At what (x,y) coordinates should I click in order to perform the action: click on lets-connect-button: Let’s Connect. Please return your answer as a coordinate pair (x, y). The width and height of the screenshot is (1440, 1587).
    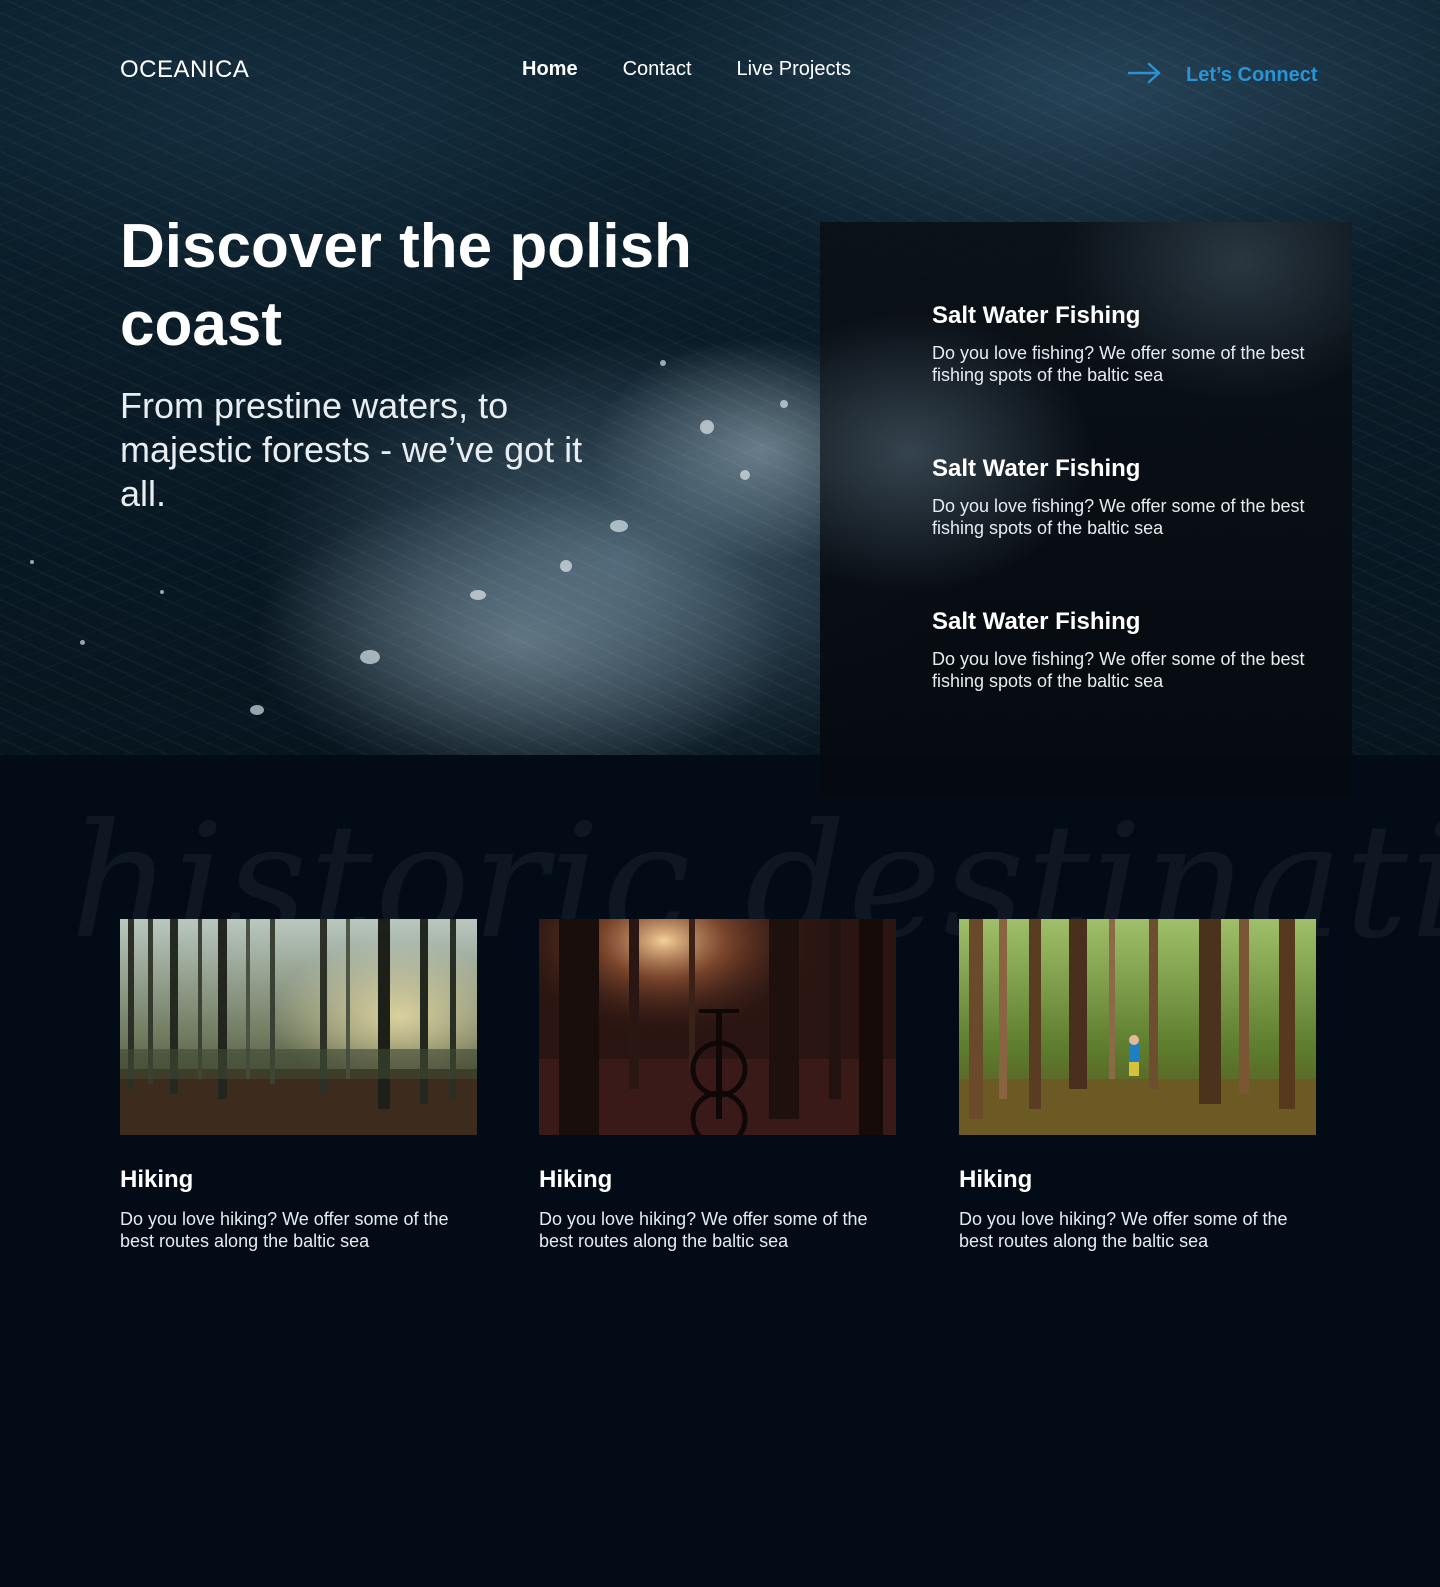
    Looking at the image, I should click on (1222, 75).